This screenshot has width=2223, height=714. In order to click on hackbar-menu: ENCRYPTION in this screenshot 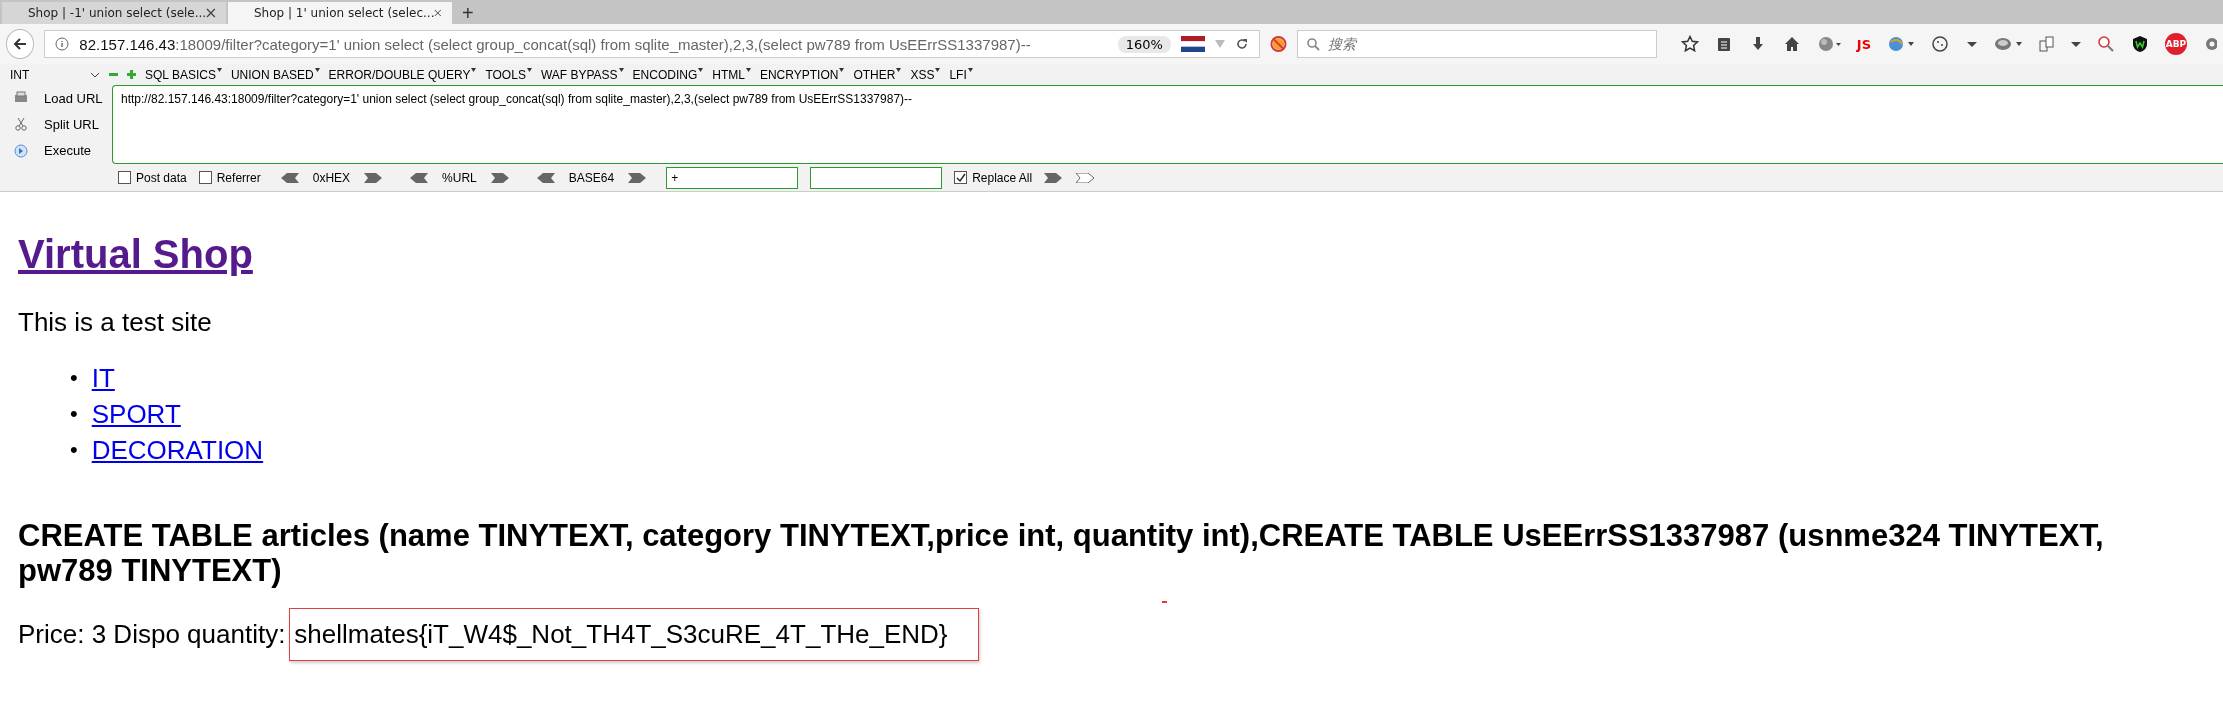, I will do `click(802, 74)`.